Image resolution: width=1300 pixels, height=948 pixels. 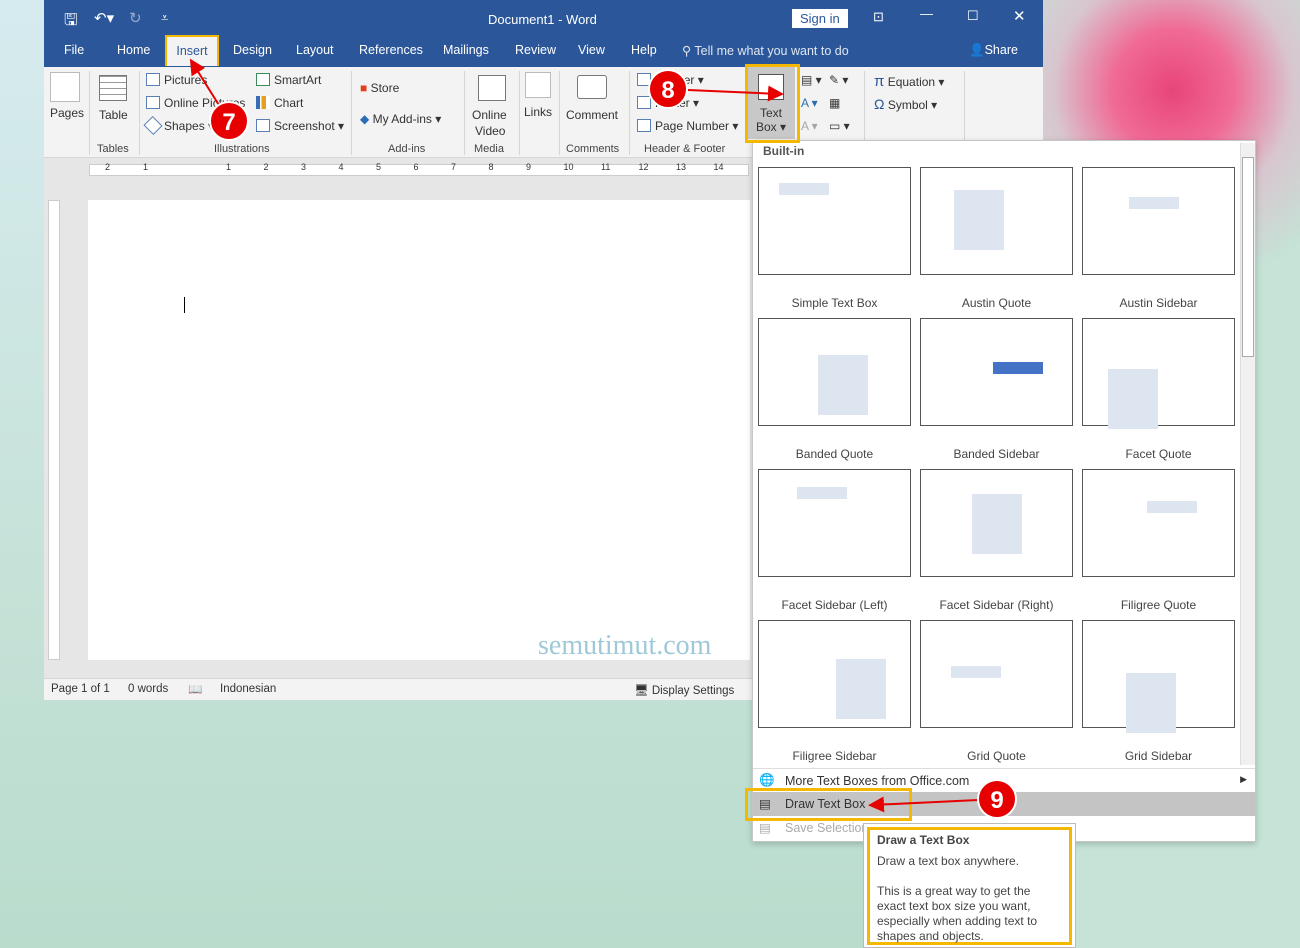 What do you see at coordinates (997, 799) in the screenshot?
I see `step-9-badge: 9` at bounding box center [997, 799].